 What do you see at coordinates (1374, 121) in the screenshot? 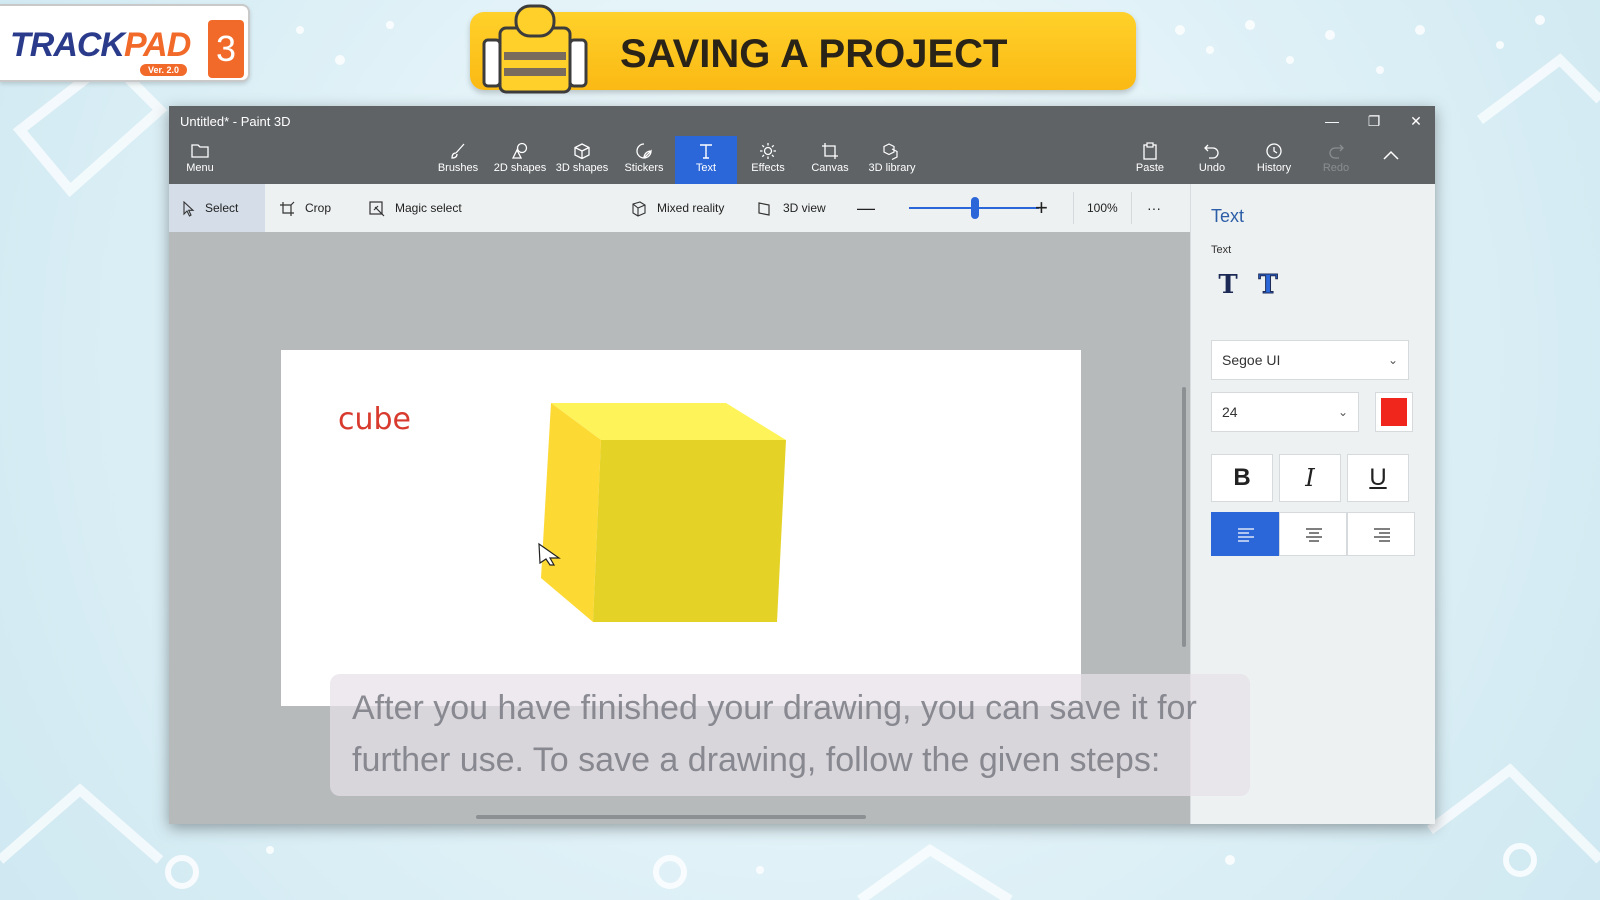
I see `restore-button: ❐` at bounding box center [1374, 121].